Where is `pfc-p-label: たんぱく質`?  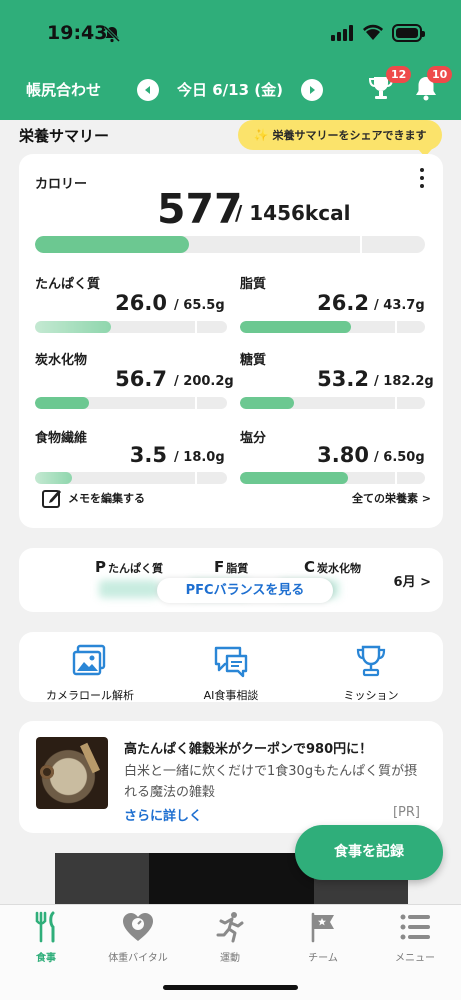
pfc-p-label: たんぱく質 is located at coordinates (135, 568).